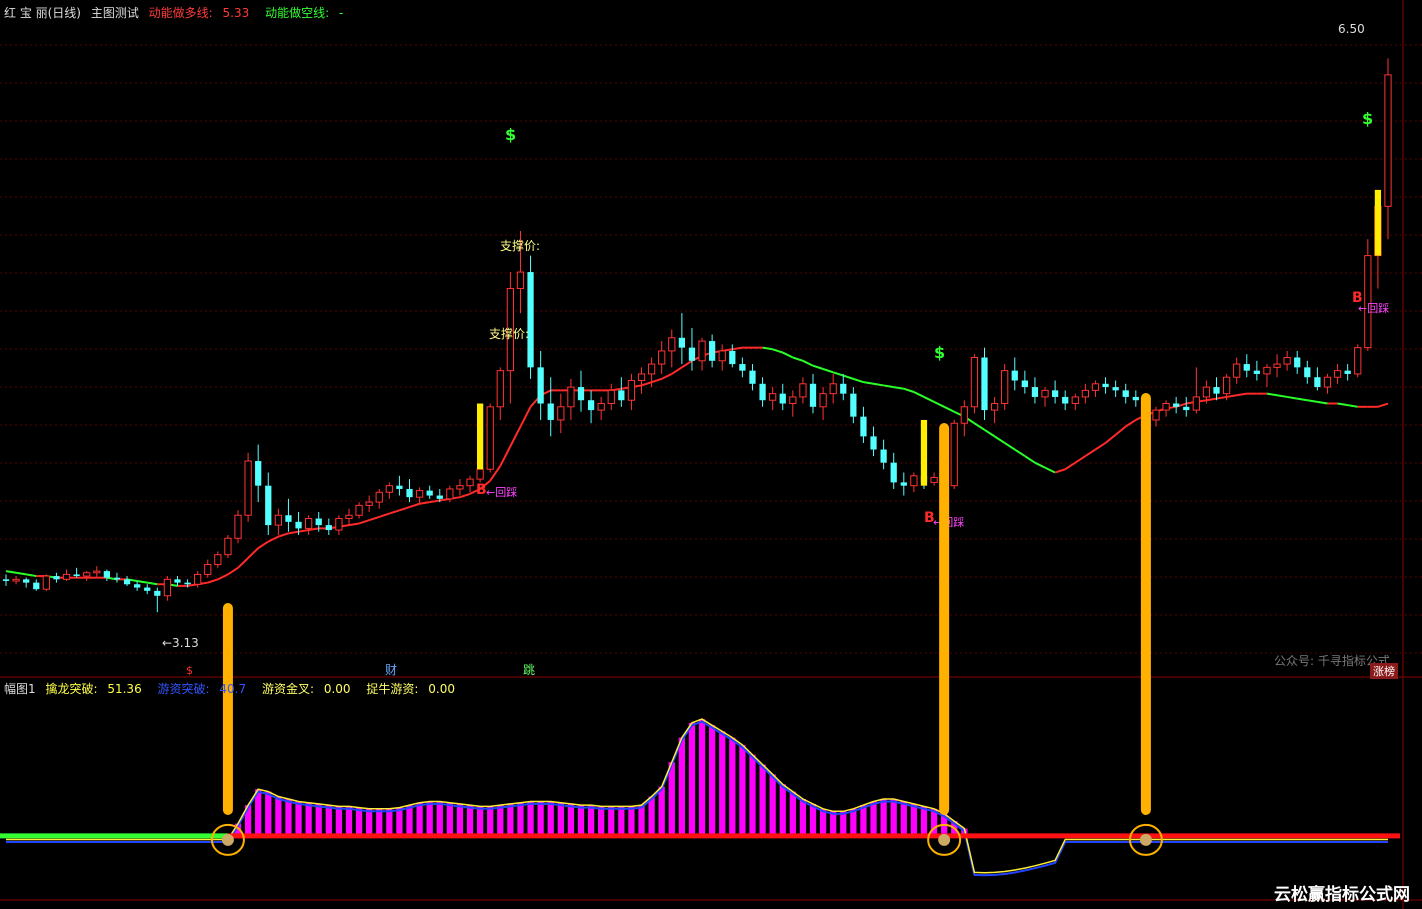 The height and width of the screenshot is (909, 1422). I want to click on dollar-sign-3: $, so click(1367, 118).